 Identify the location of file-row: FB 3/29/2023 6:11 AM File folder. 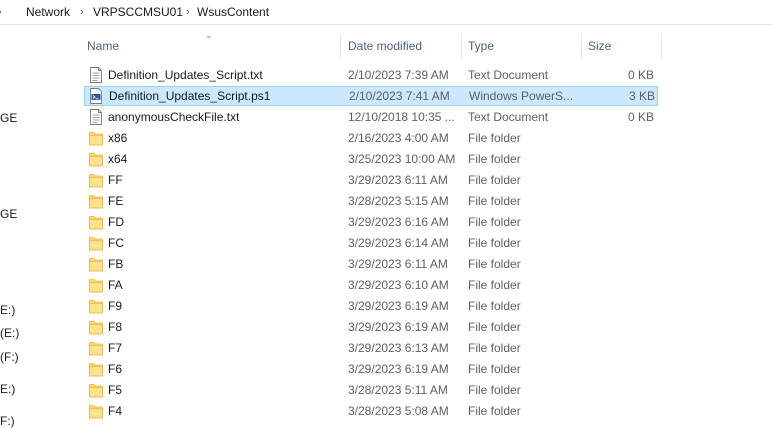
(371, 264).